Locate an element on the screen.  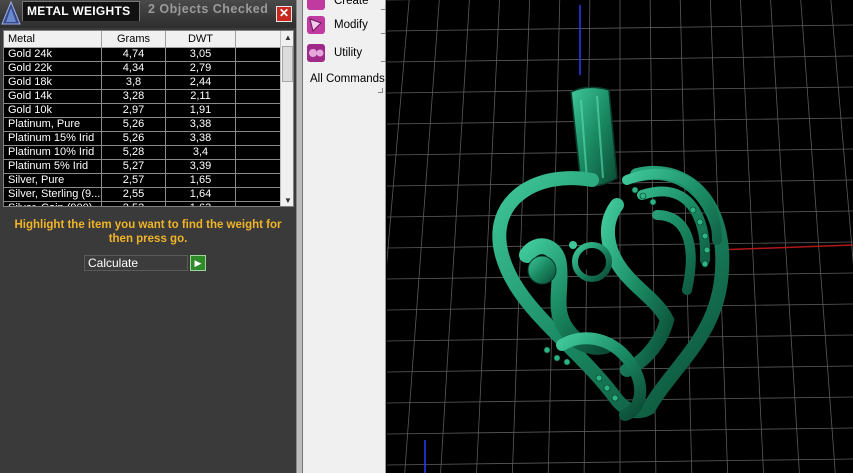
cell-grams: 3,28 is located at coordinates (134, 97).